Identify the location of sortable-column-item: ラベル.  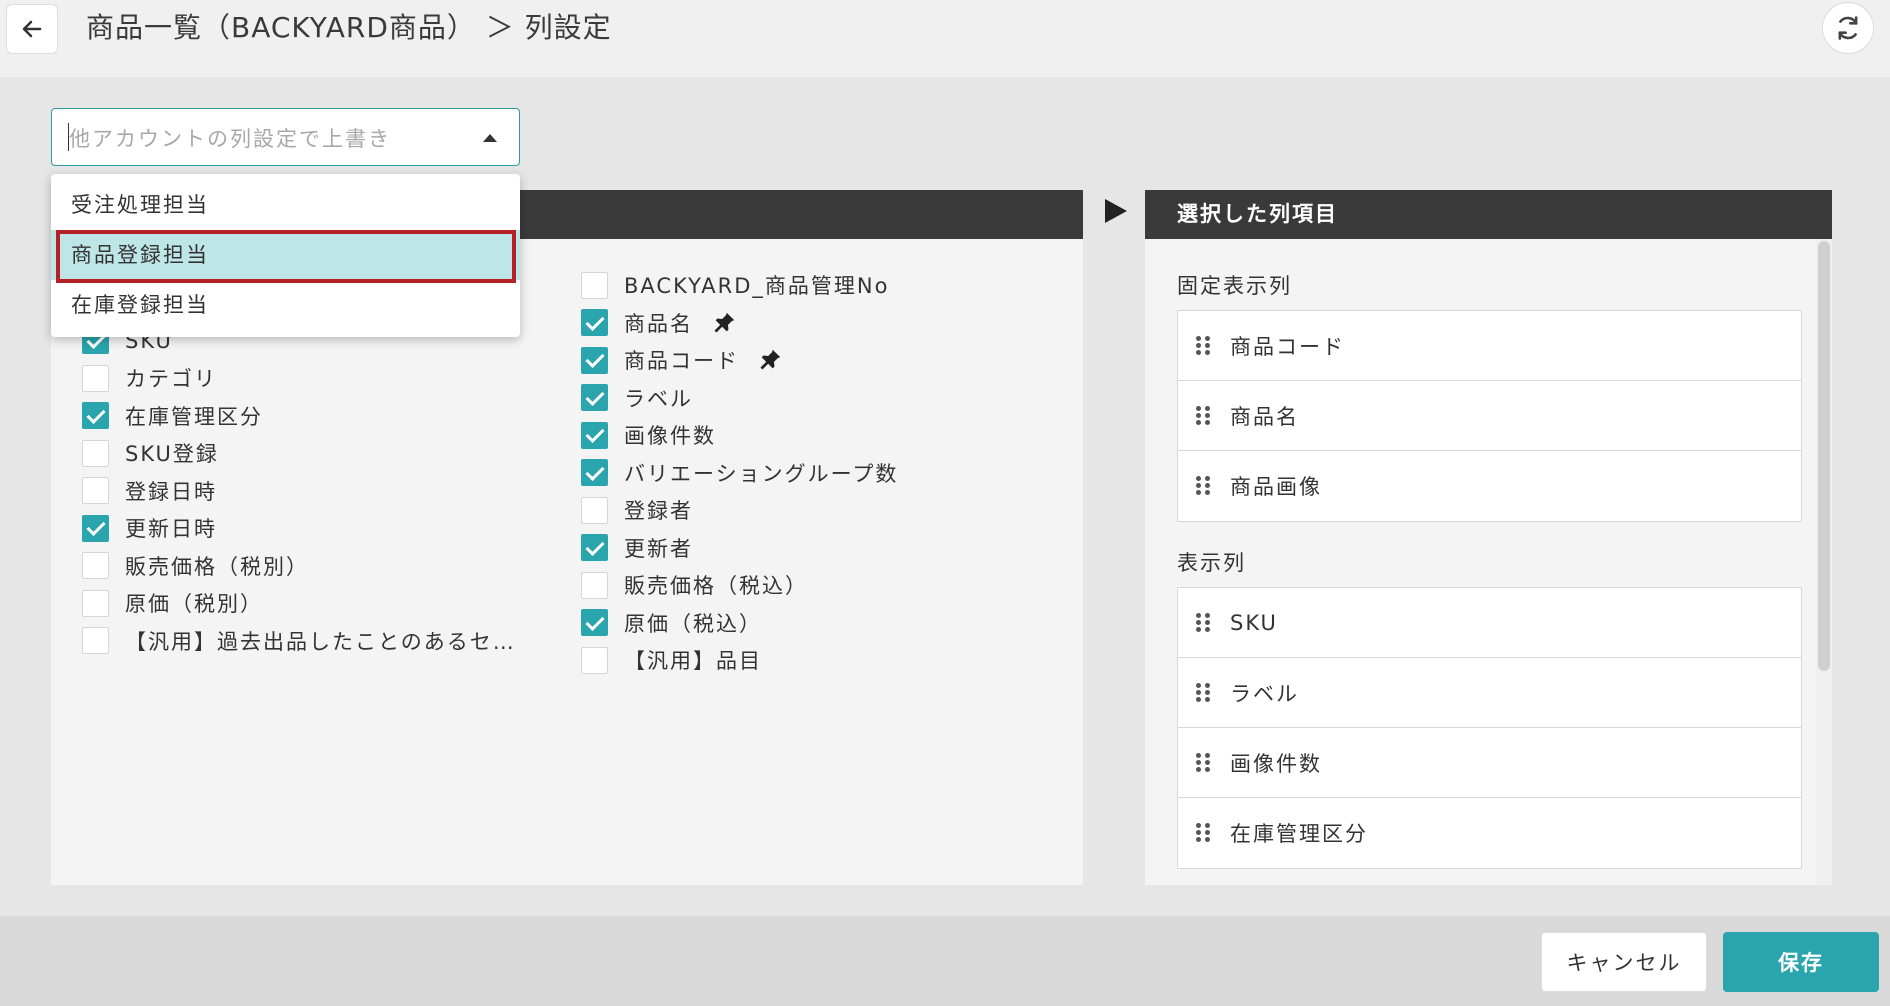
(1489, 693).